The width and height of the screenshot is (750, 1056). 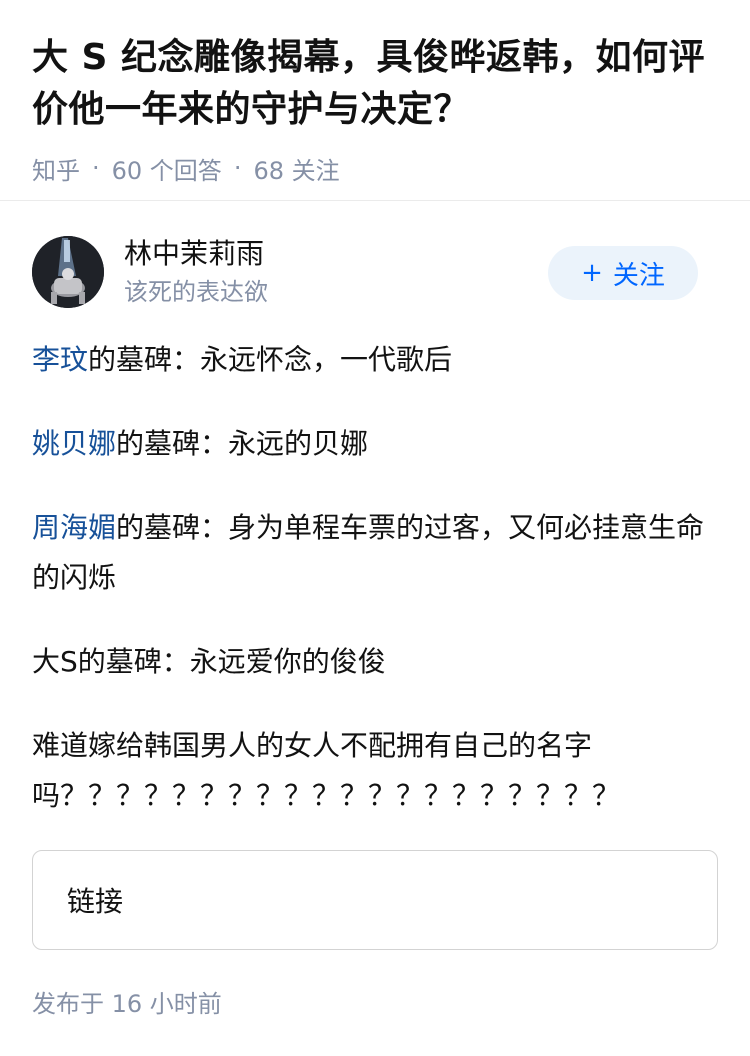 I want to click on person-link-zhou-haimei: 周海媚, so click(x=74, y=527).